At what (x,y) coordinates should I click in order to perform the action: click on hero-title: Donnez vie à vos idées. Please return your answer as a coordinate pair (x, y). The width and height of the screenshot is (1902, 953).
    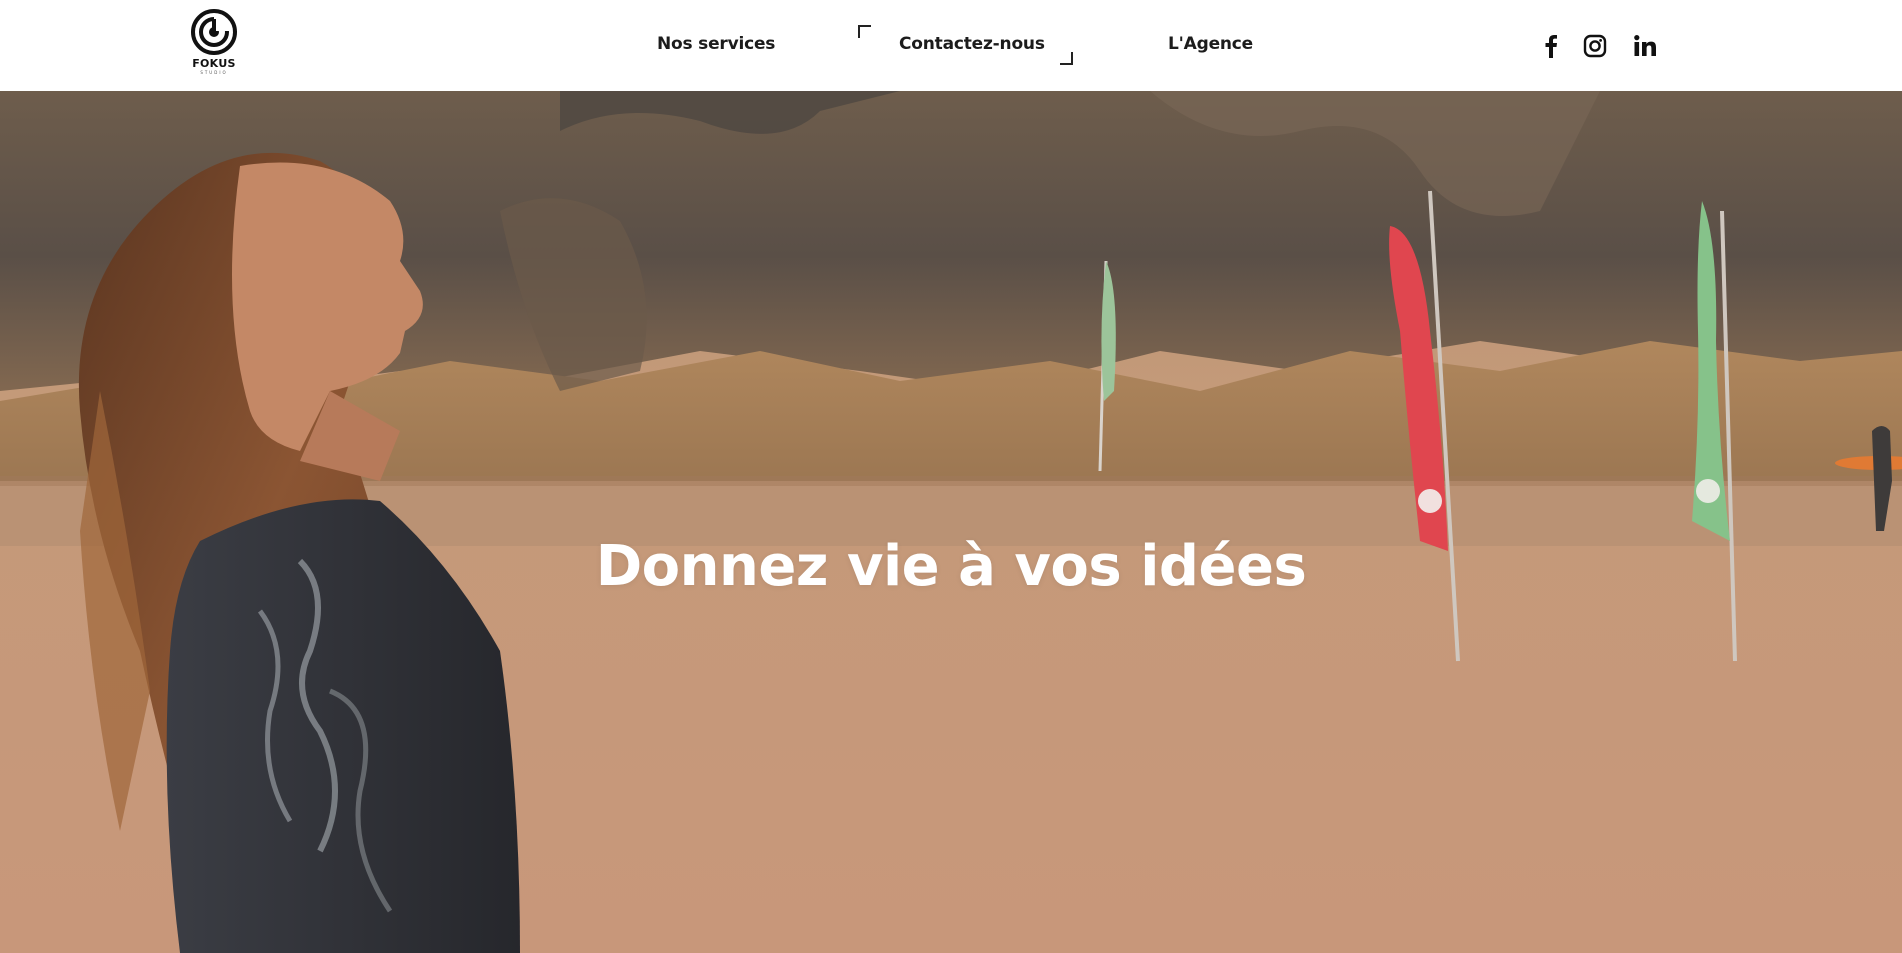
    Looking at the image, I should click on (951, 566).